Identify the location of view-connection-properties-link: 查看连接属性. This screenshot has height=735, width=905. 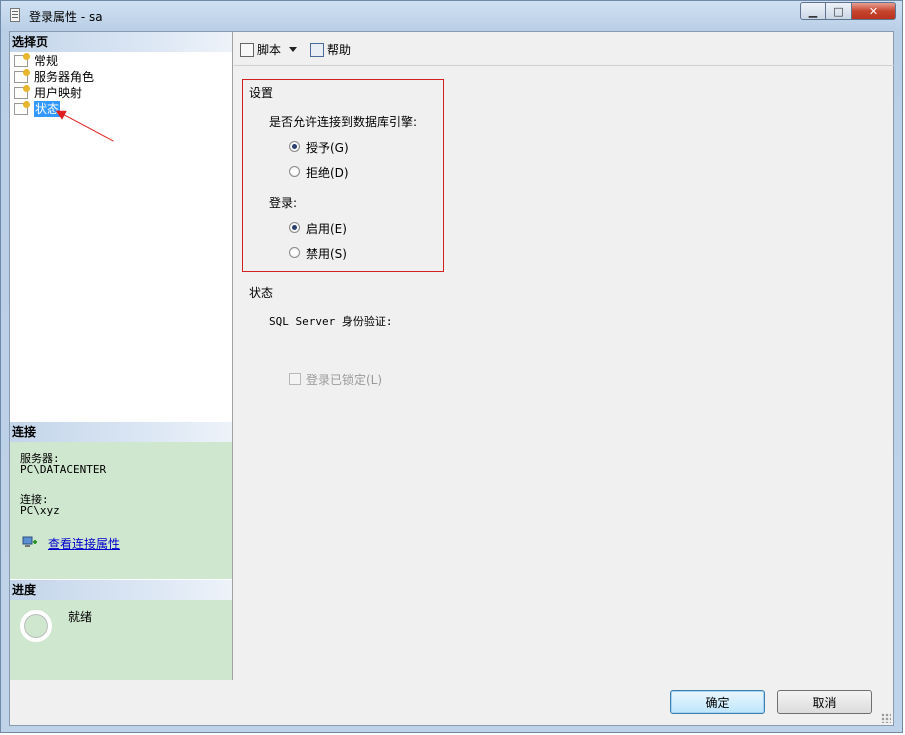
(84, 543).